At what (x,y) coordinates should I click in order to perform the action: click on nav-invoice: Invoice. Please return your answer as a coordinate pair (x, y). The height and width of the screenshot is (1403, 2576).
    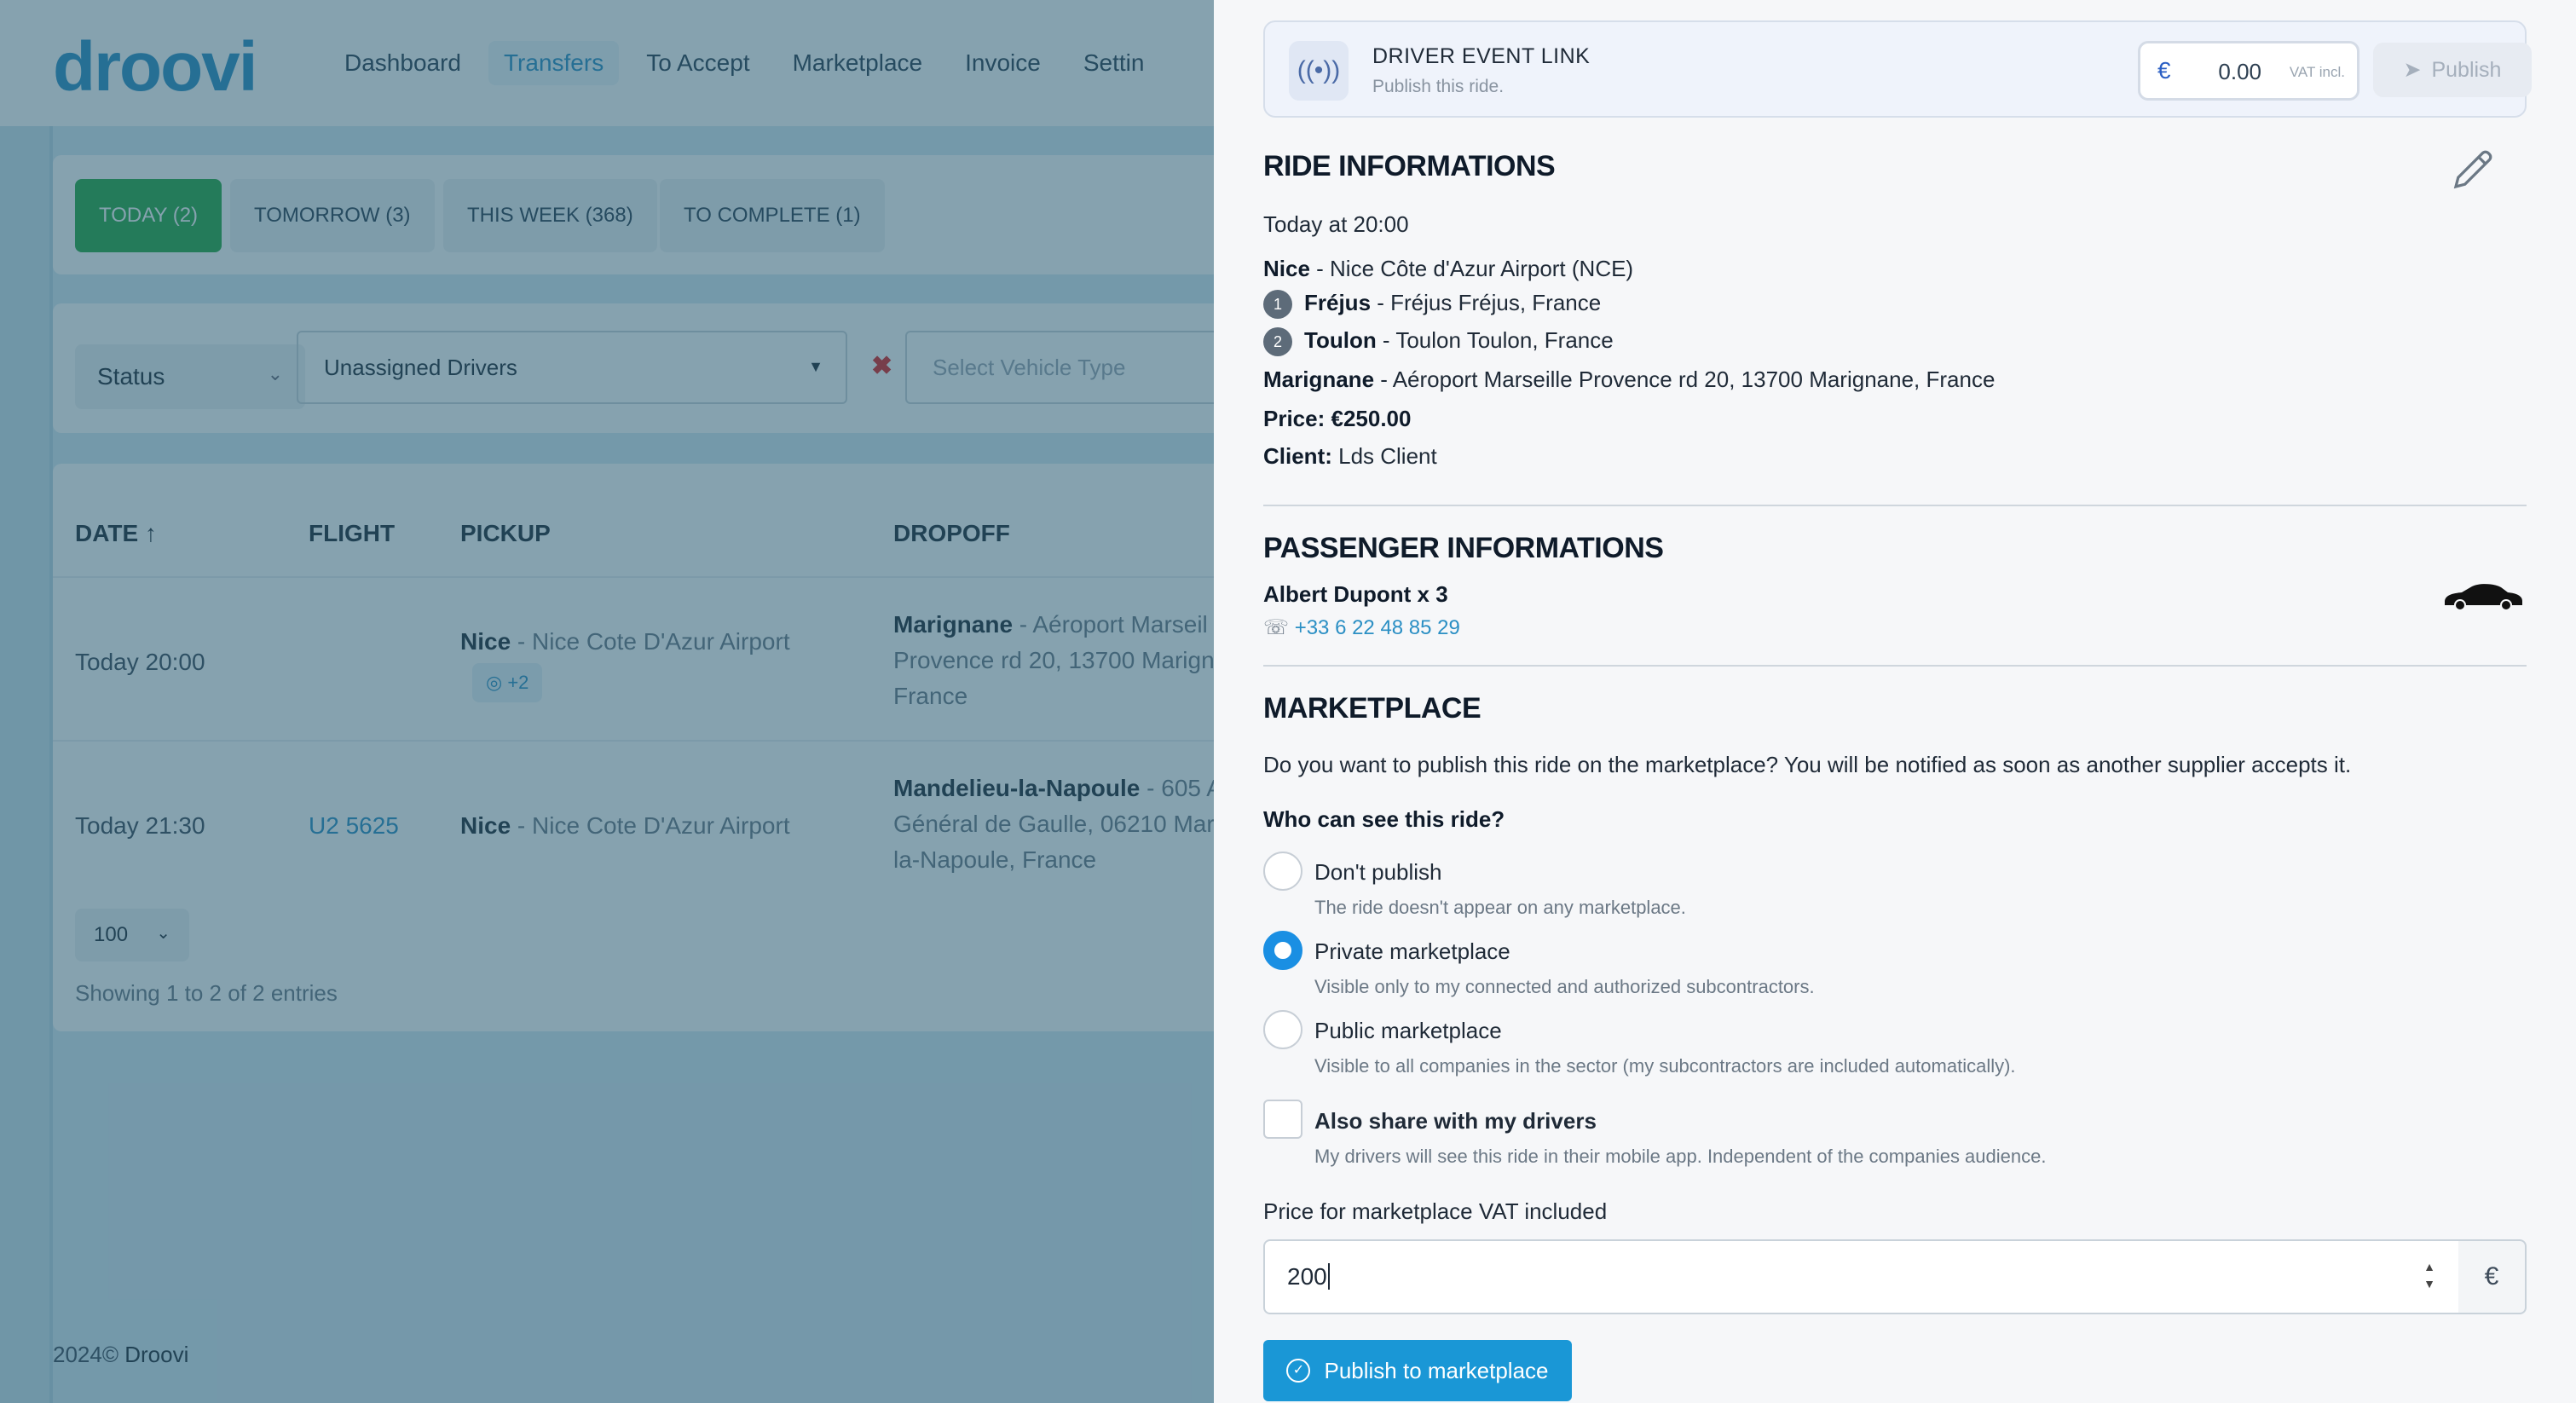
    Looking at the image, I should click on (1003, 63).